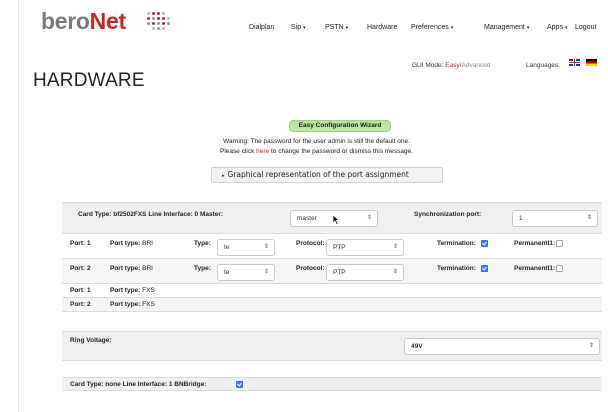  I want to click on nav-pstn: PSTN ▾, so click(336, 27).